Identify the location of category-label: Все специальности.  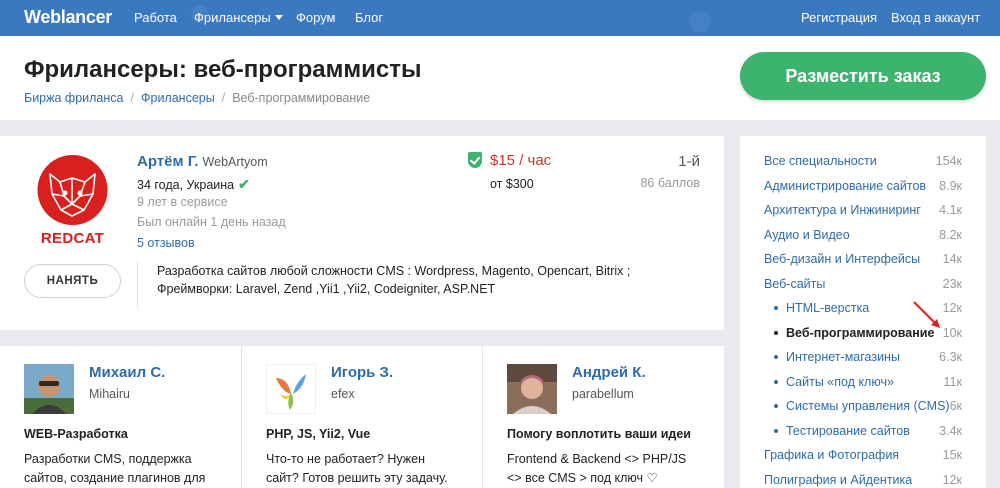
(820, 161).